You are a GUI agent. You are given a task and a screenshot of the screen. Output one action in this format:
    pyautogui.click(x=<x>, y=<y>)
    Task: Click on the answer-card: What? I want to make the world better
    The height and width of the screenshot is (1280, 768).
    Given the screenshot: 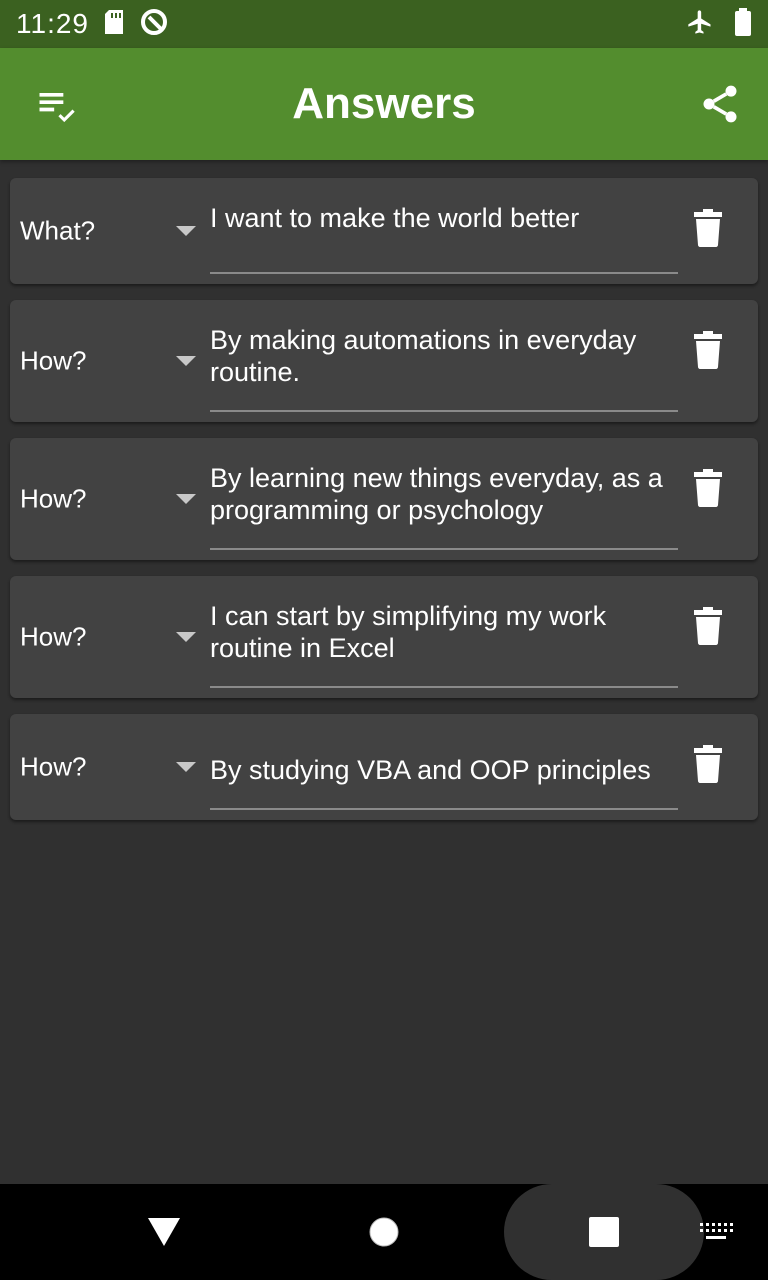 What is the action you would take?
    pyautogui.click(x=384, y=231)
    